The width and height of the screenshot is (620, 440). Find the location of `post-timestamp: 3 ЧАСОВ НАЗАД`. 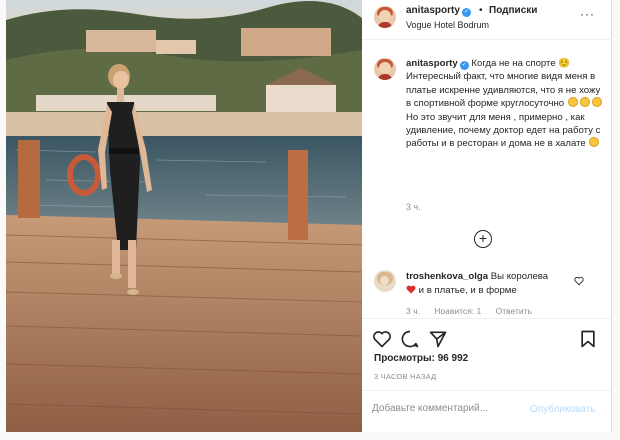

post-timestamp: 3 ЧАСОВ НАЗАД is located at coordinates (405, 376).